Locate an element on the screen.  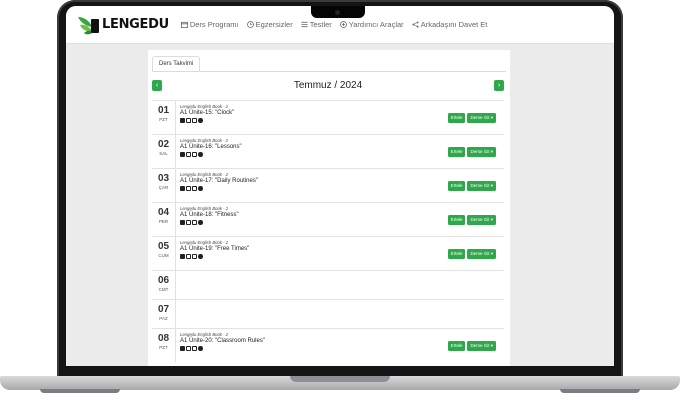
tab-ders-takvimi: Ders Takvimi is located at coordinates (176, 64).